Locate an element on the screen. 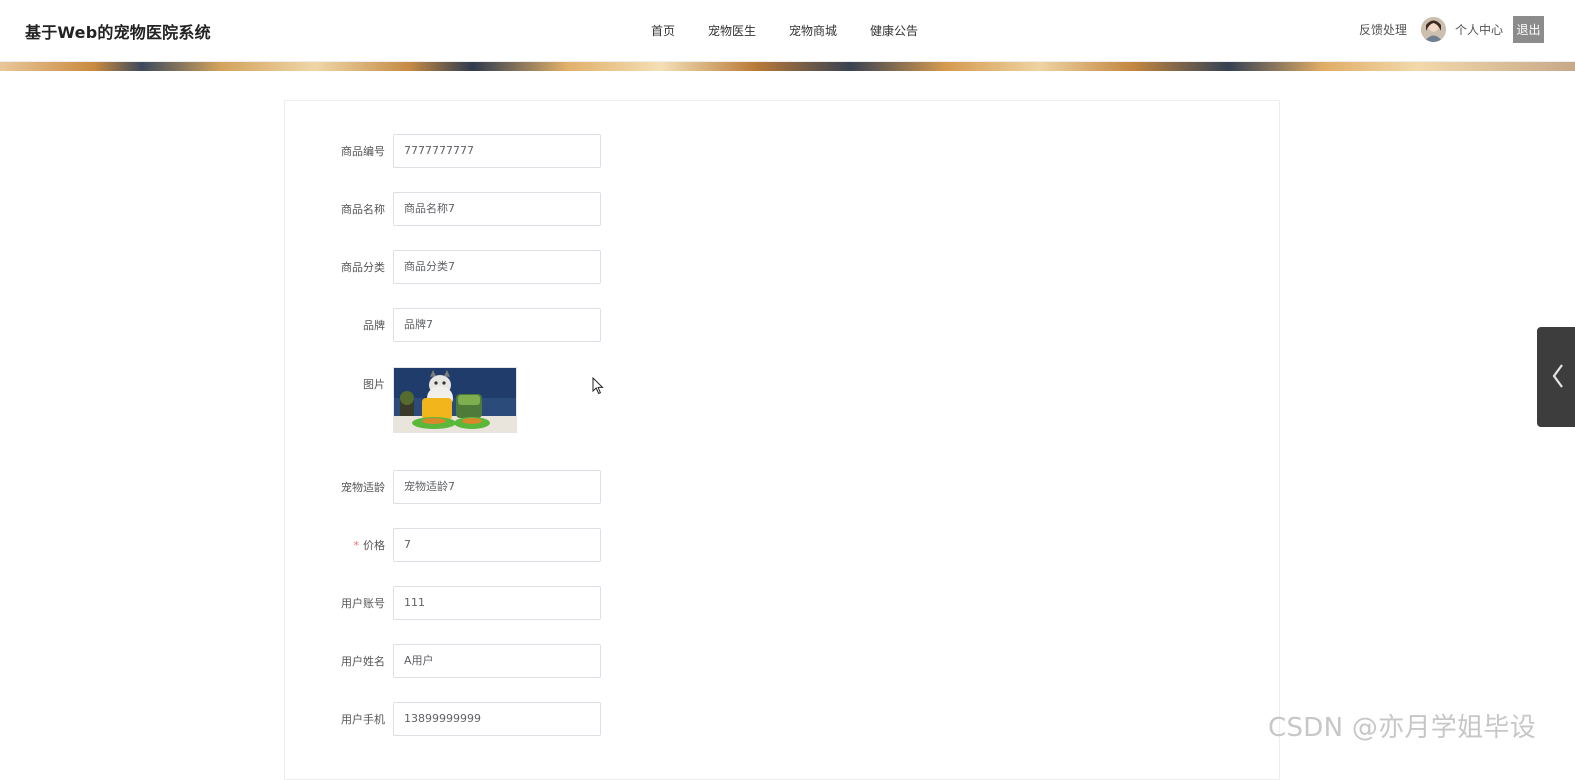 The width and height of the screenshot is (1575, 780). product-image-picture is located at coordinates (455, 400).